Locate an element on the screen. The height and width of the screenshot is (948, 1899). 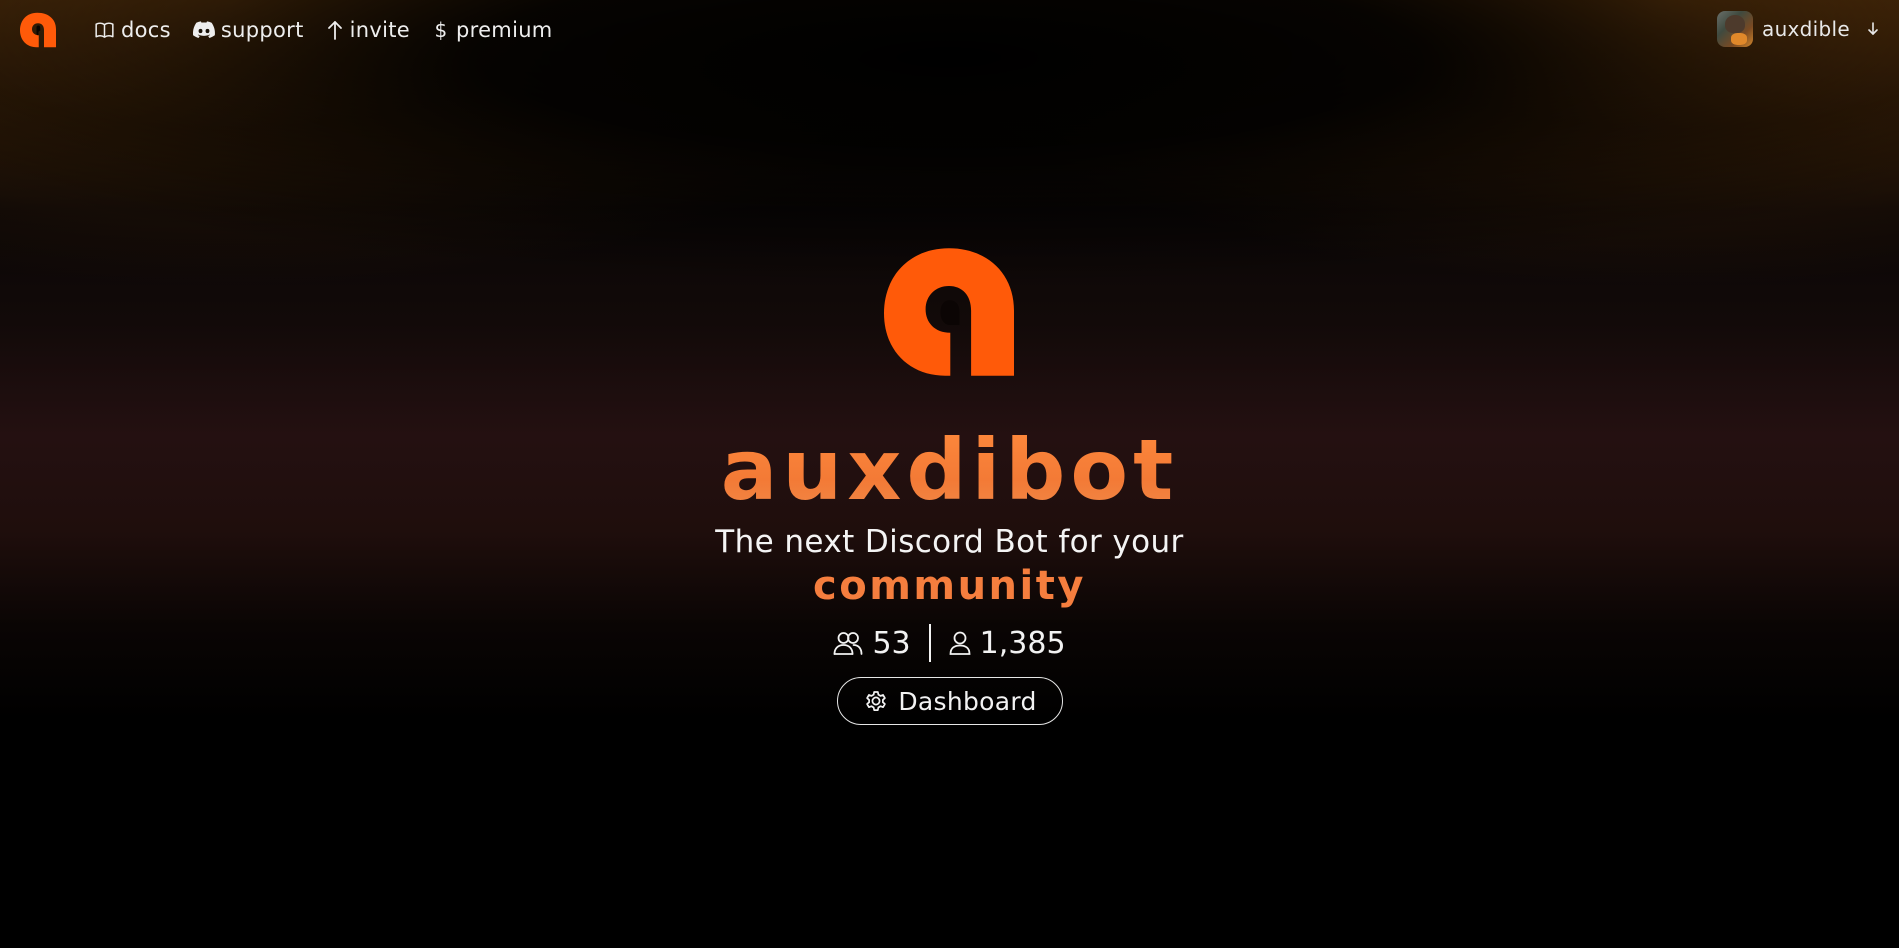
user-count-stat: 1,385 is located at coordinates (1007, 643).